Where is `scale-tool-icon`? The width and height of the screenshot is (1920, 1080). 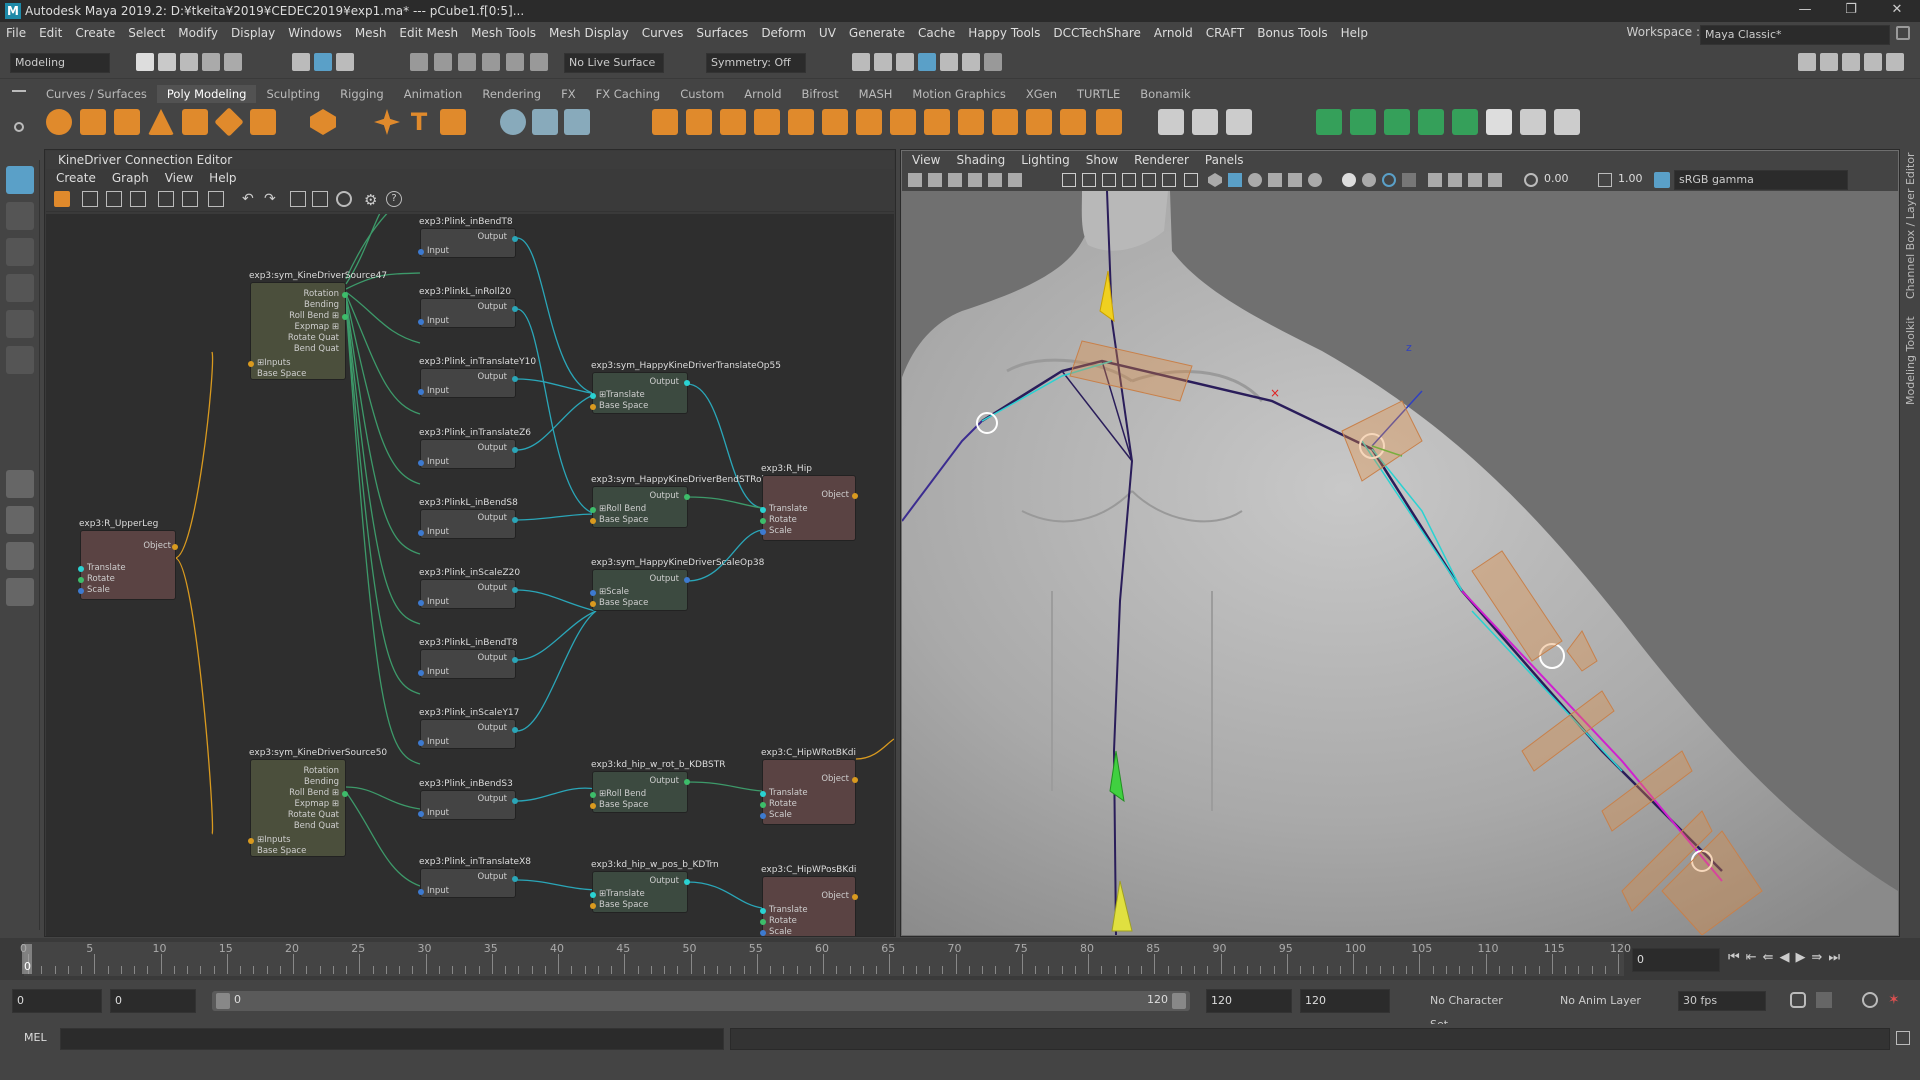 scale-tool-icon is located at coordinates (20, 360).